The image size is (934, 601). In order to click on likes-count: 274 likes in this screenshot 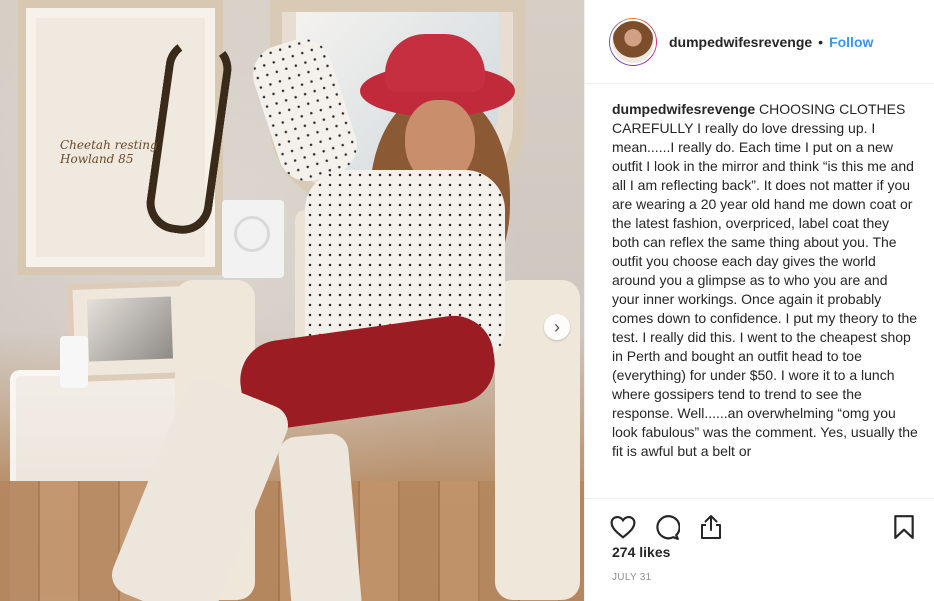, I will do `click(759, 555)`.